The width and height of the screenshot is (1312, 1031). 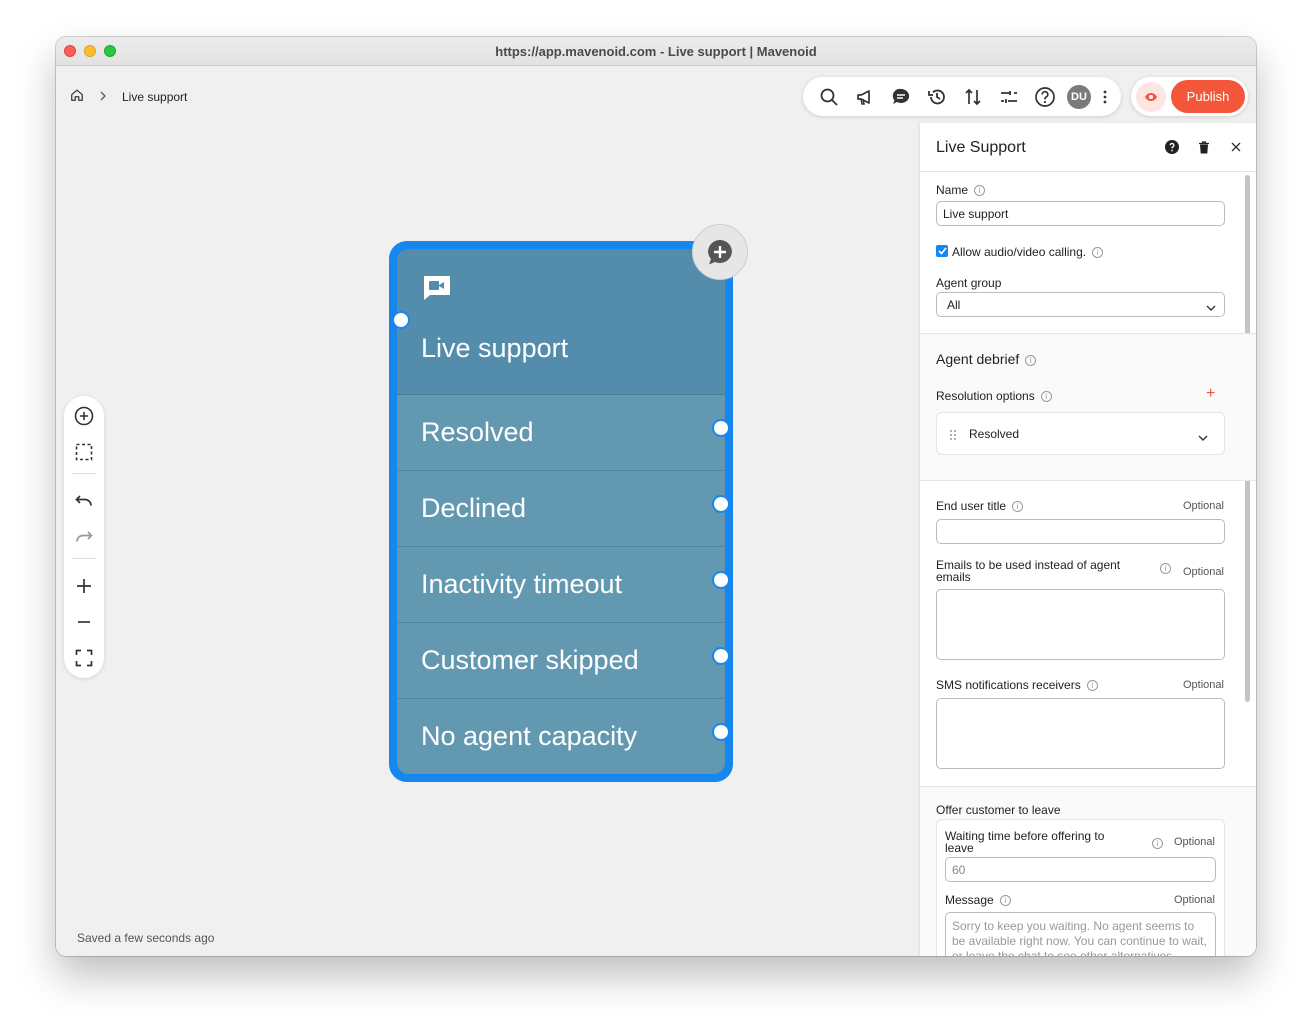 I want to click on more-vertical-icon, so click(x=1105, y=97).